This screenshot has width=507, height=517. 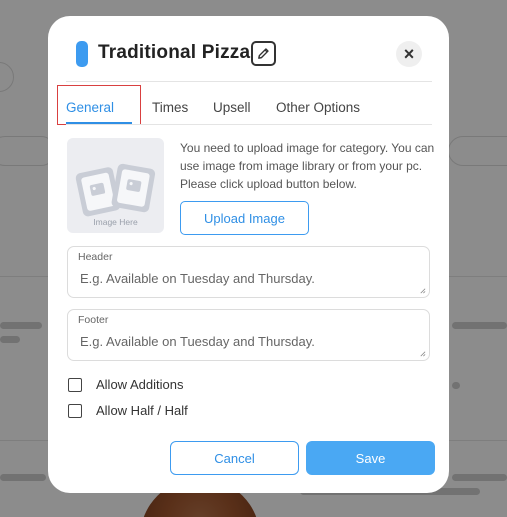 I want to click on image-placeholder: Image Here, so click(x=115, y=185).